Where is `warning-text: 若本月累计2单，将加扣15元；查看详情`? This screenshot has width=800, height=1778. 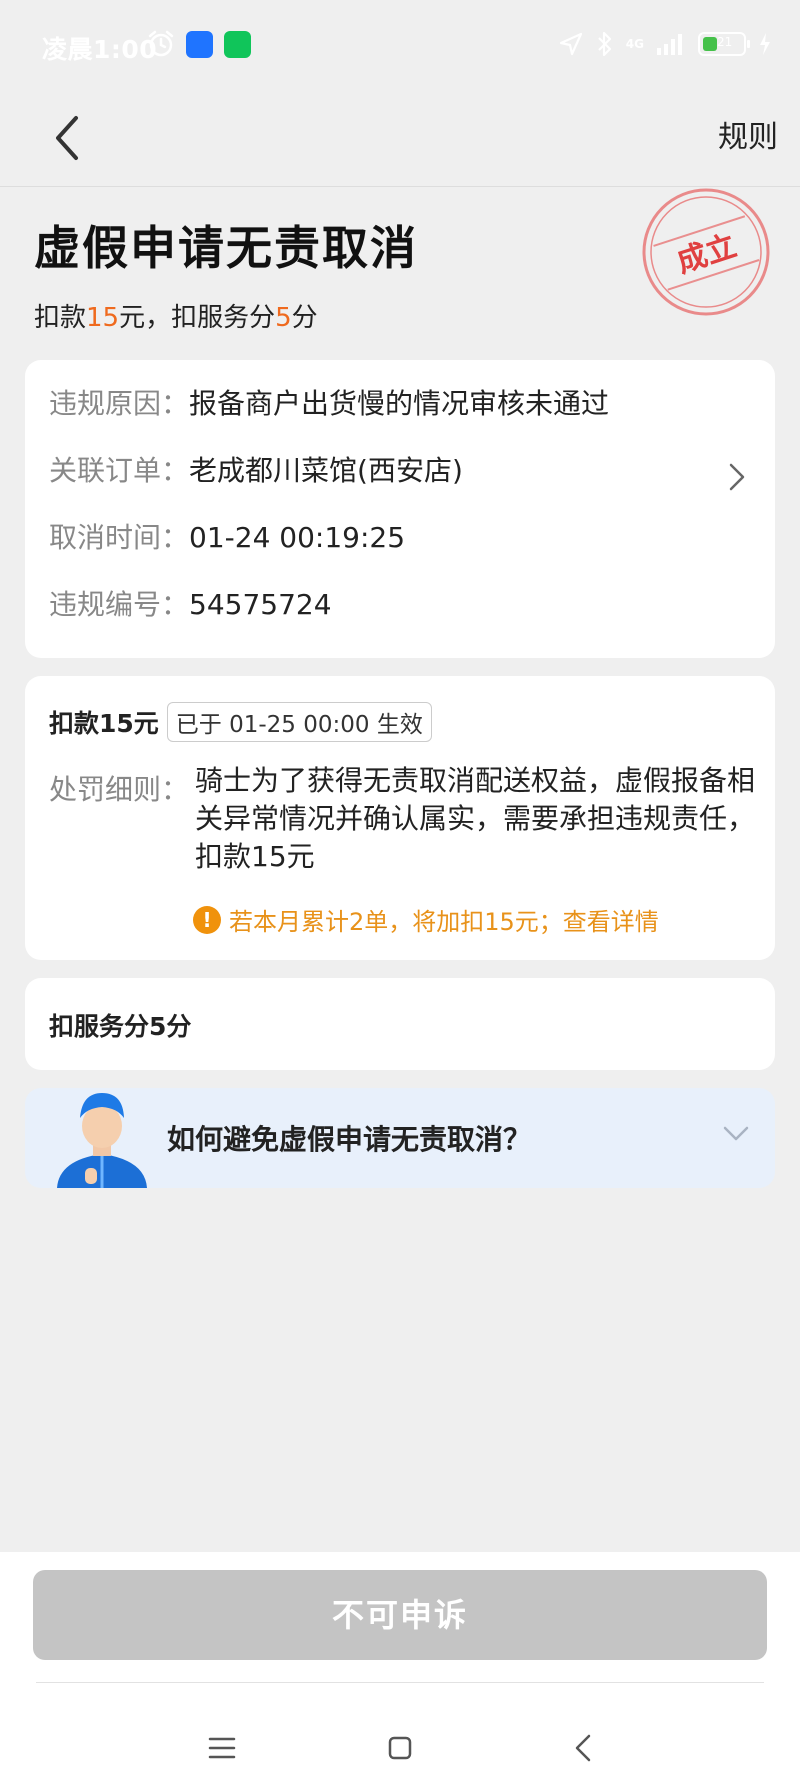 warning-text: 若本月累计2单，将加扣15元；查看详情 is located at coordinates (444, 922).